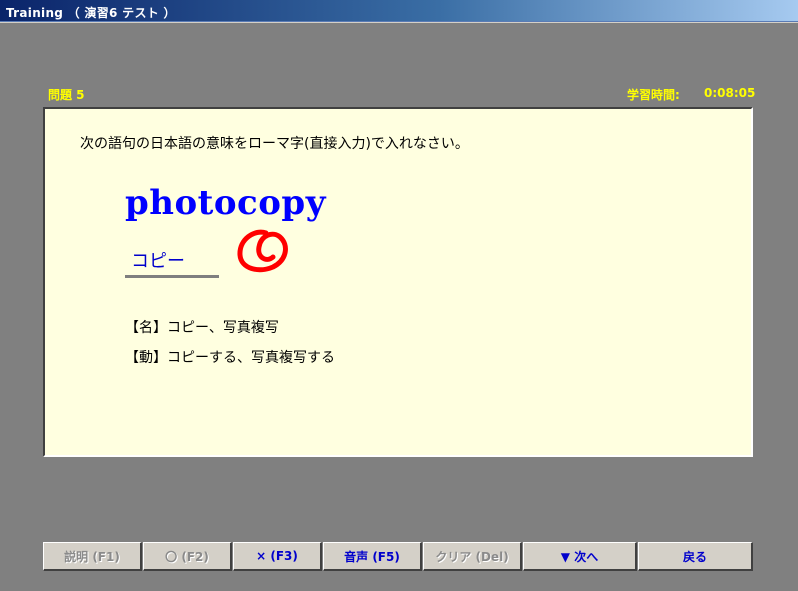 The width and height of the screenshot is (798, 591). I want to click on study-time-value: 0:08:05, so click(730, 93).